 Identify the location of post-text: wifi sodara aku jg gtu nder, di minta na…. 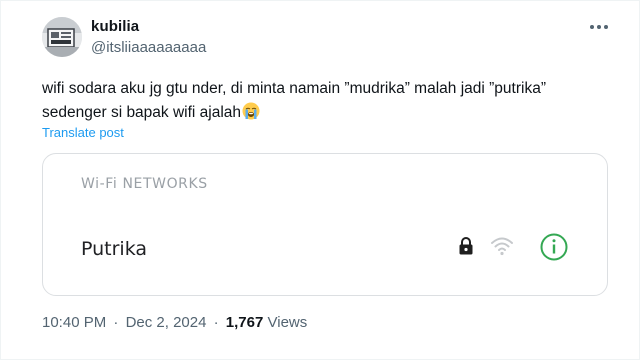
(322, 101).